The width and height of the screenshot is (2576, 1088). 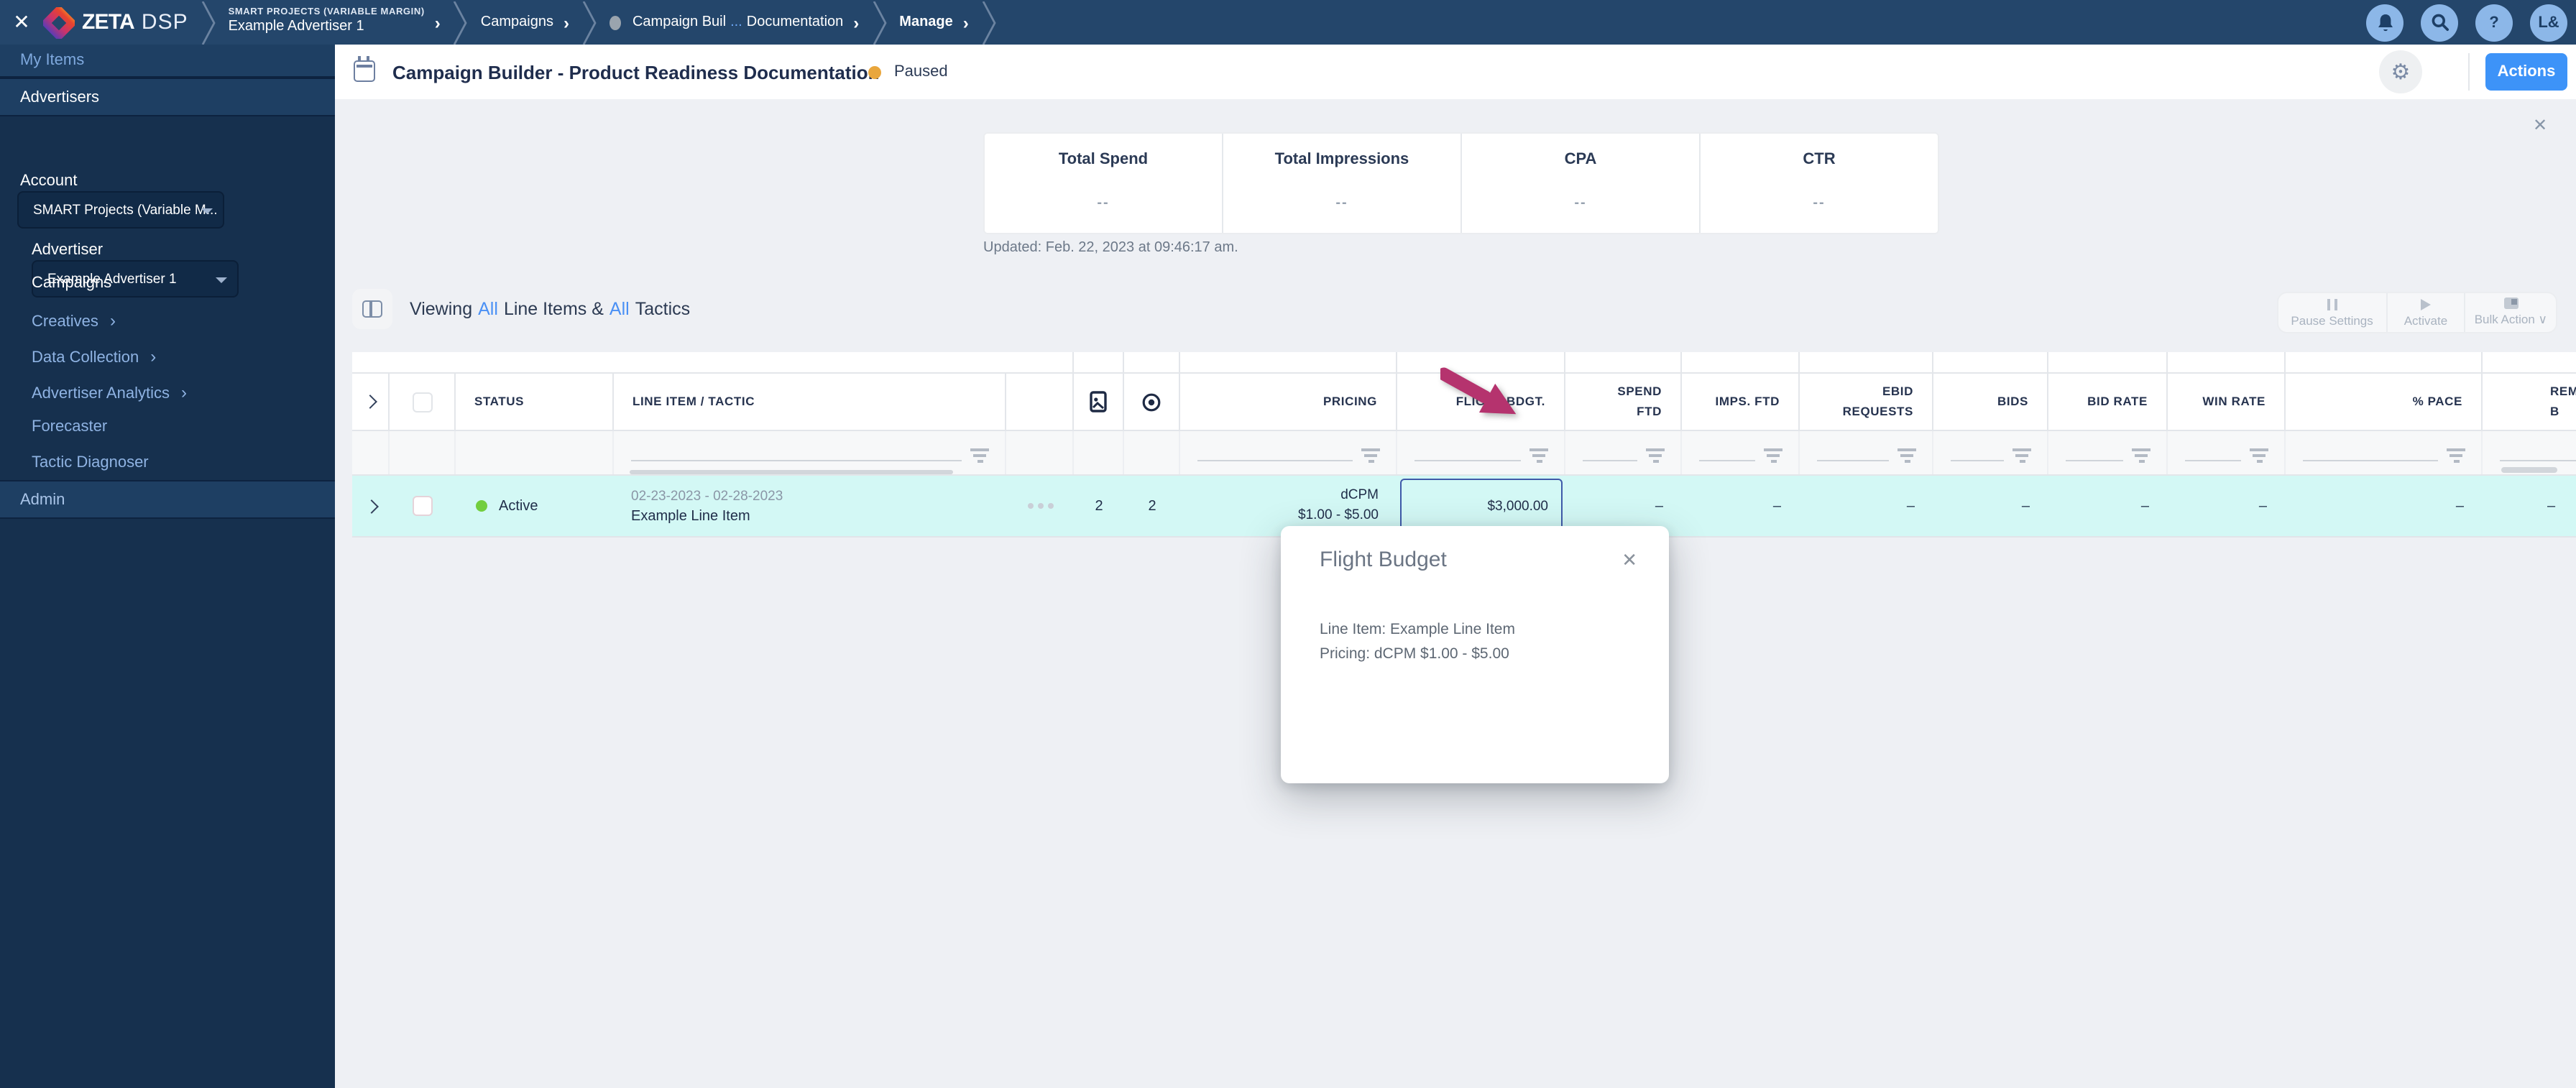 I want to click on column-header-creatives, so click(x=1099, y=402).